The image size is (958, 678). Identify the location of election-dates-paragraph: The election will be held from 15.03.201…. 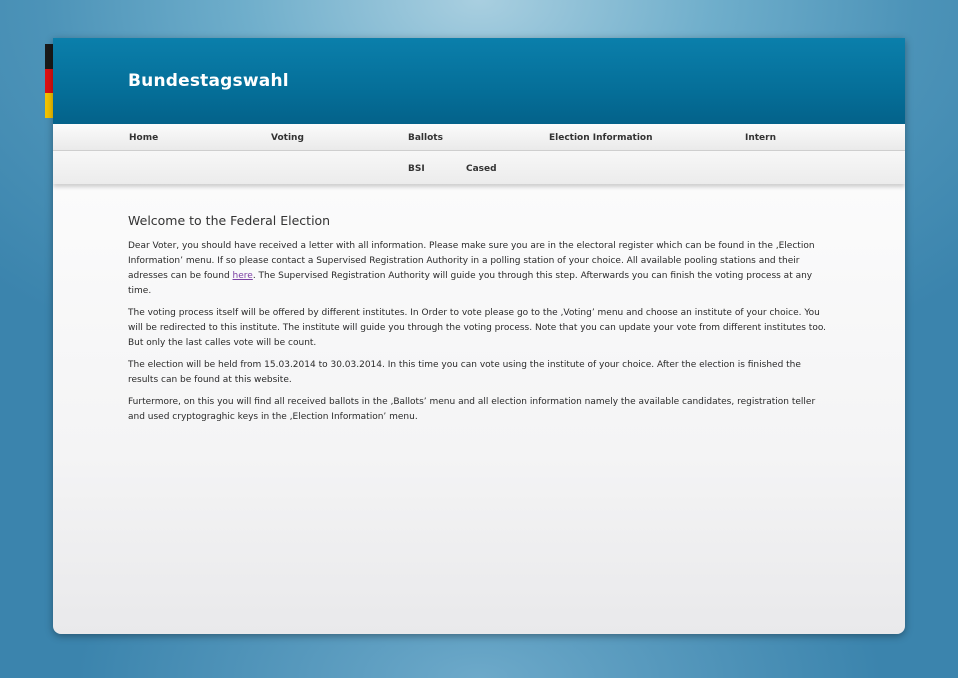
(464, 372).